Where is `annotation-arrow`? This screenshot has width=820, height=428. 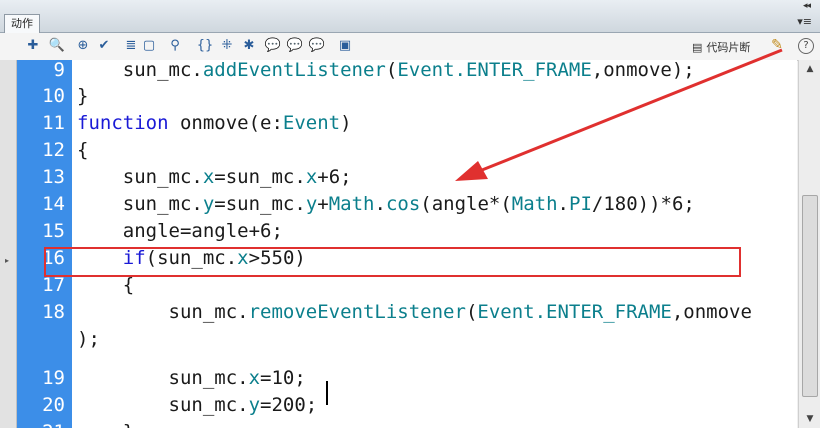
annotation-arrow is located at coordinates (619, 114).